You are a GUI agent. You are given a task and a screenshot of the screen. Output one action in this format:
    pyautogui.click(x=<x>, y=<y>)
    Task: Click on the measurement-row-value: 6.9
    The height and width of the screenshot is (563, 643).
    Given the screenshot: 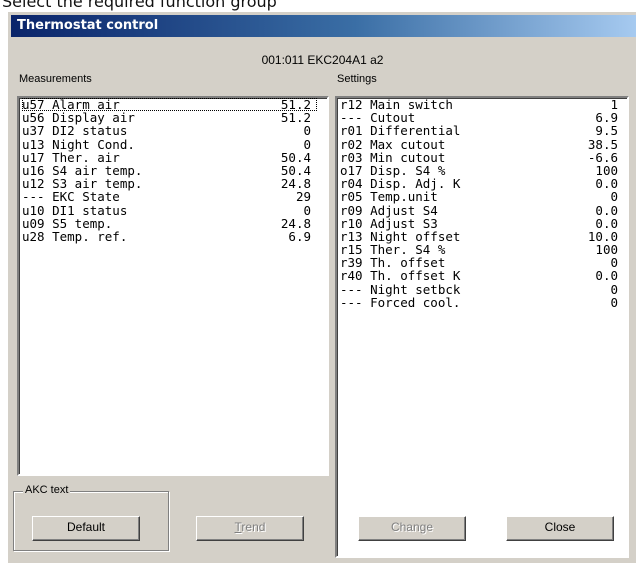 What is the action you would take?
    pyautogui.click(x=299, y=236)
    